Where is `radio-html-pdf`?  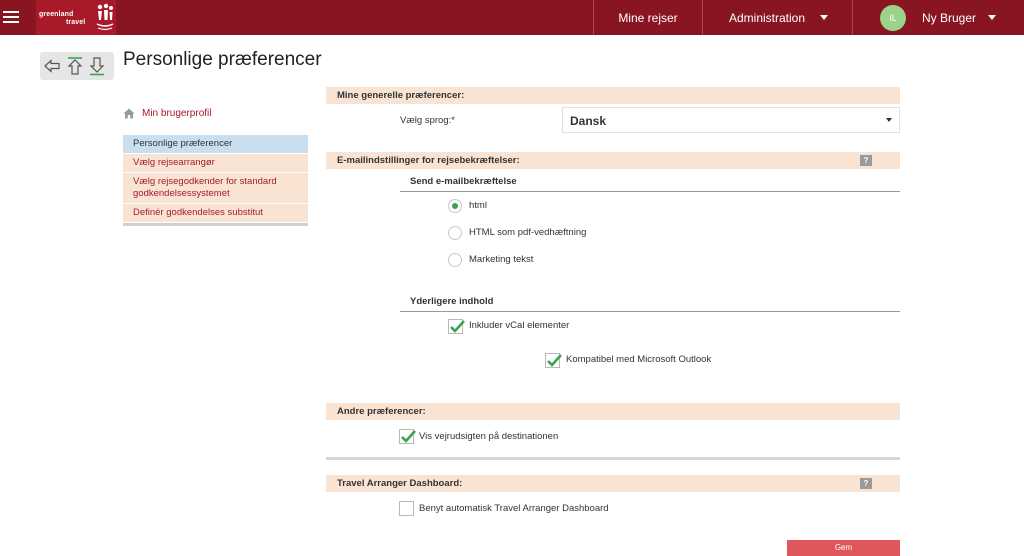 radio-html-pdf is located at coordinates (455, 233).